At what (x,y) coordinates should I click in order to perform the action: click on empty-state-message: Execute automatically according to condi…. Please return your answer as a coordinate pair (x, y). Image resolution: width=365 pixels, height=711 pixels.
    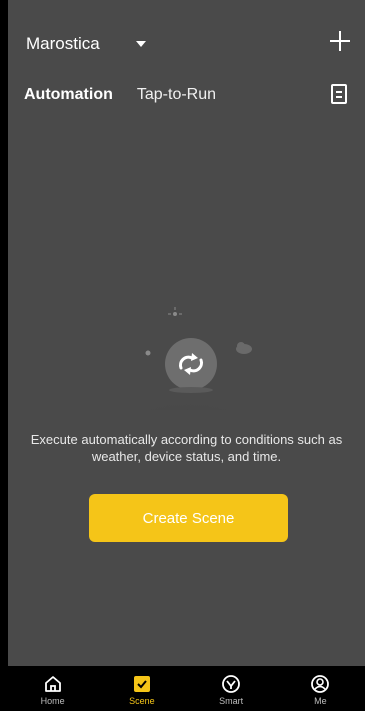
    Looking at the image, I should click on (186, 448).